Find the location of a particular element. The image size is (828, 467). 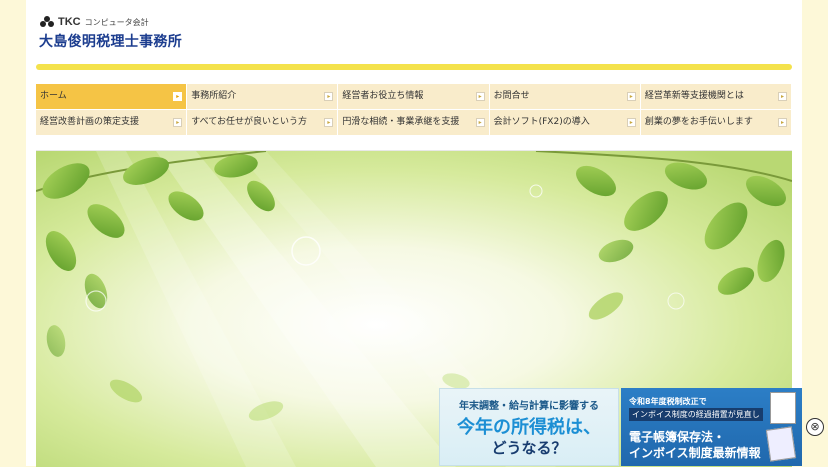

nav-item-label: お問合せ is located at coordinates (511, 96).